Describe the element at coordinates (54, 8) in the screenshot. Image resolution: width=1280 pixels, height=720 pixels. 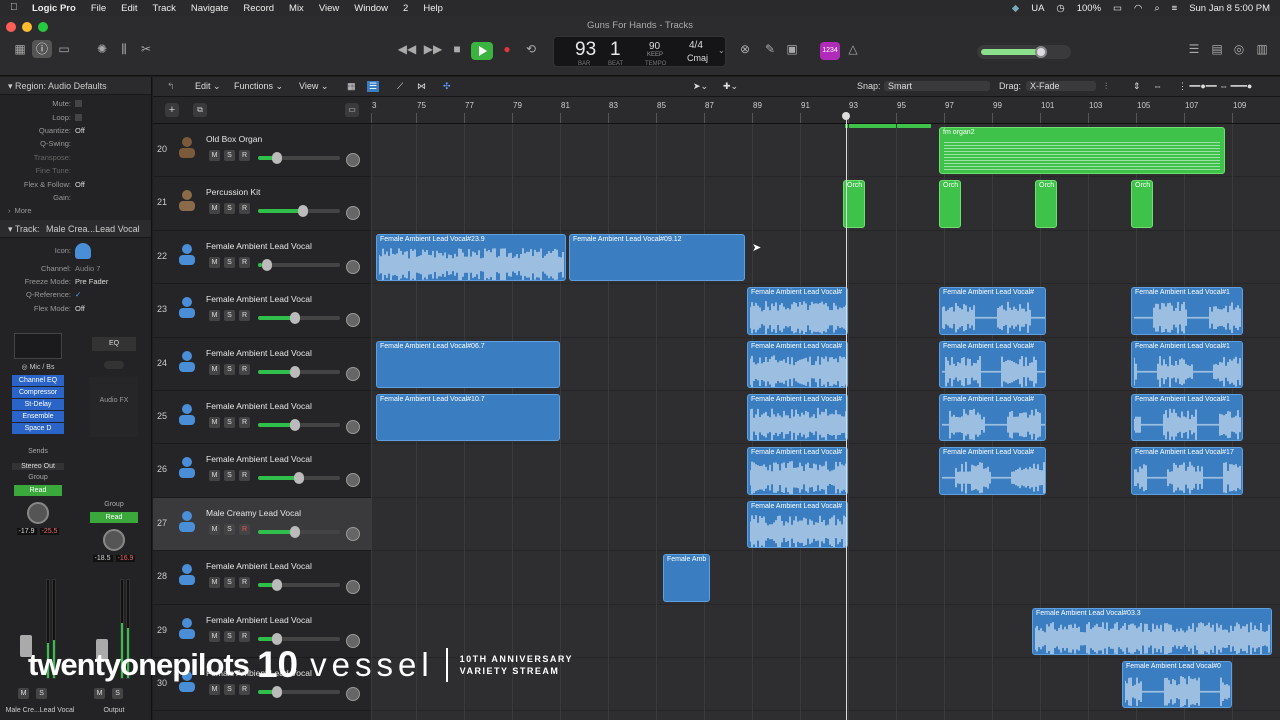
I see `menu-app: Logic Pro` at that location.